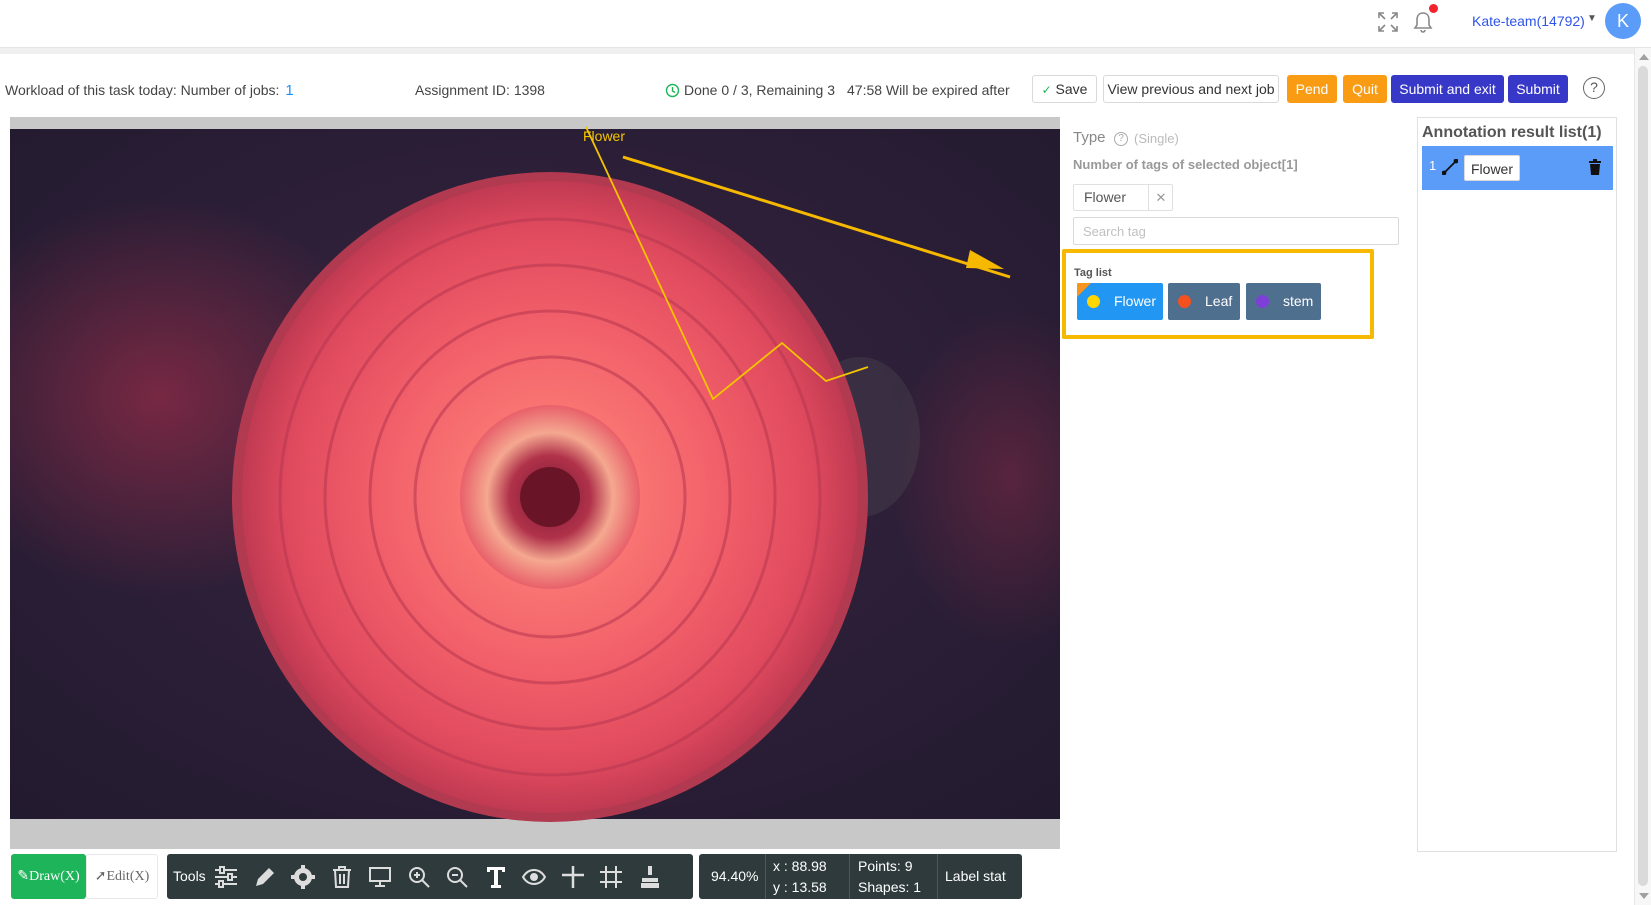 This screenshot has width=1651, height=905. Describe the element at coordinates (1492, 168) in the screenshot. I see `result-label: Flower` at that location.